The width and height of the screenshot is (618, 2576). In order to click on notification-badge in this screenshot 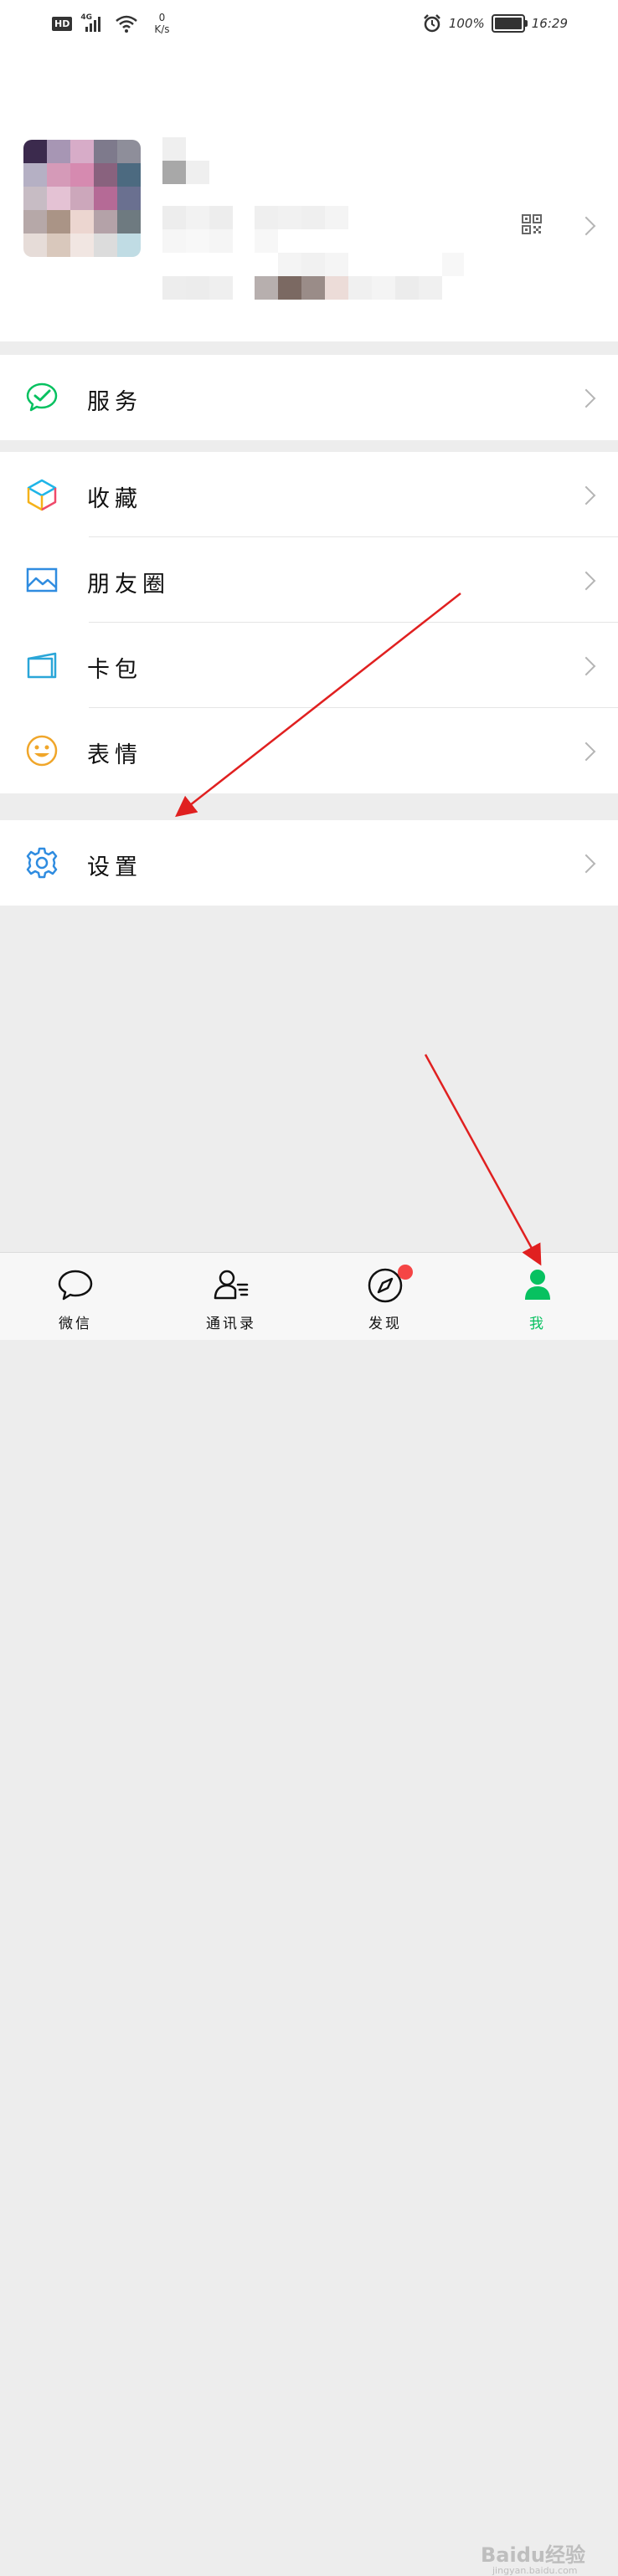, I will do `click(405, 1272)`.